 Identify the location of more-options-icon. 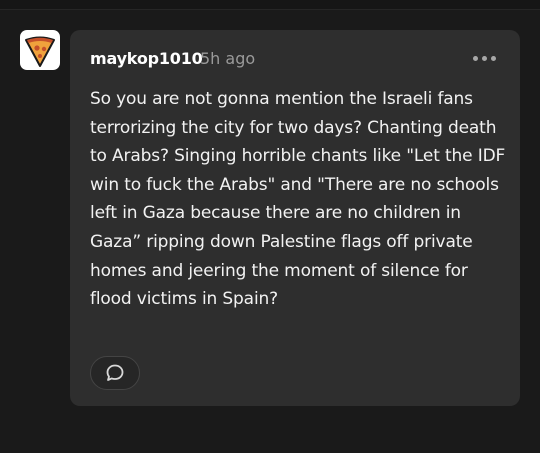
(484, 58).